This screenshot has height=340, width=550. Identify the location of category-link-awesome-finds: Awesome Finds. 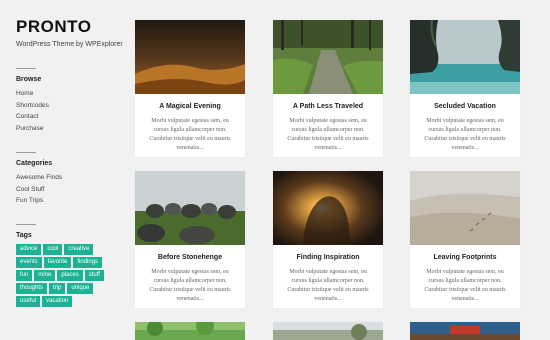
(71, 178).